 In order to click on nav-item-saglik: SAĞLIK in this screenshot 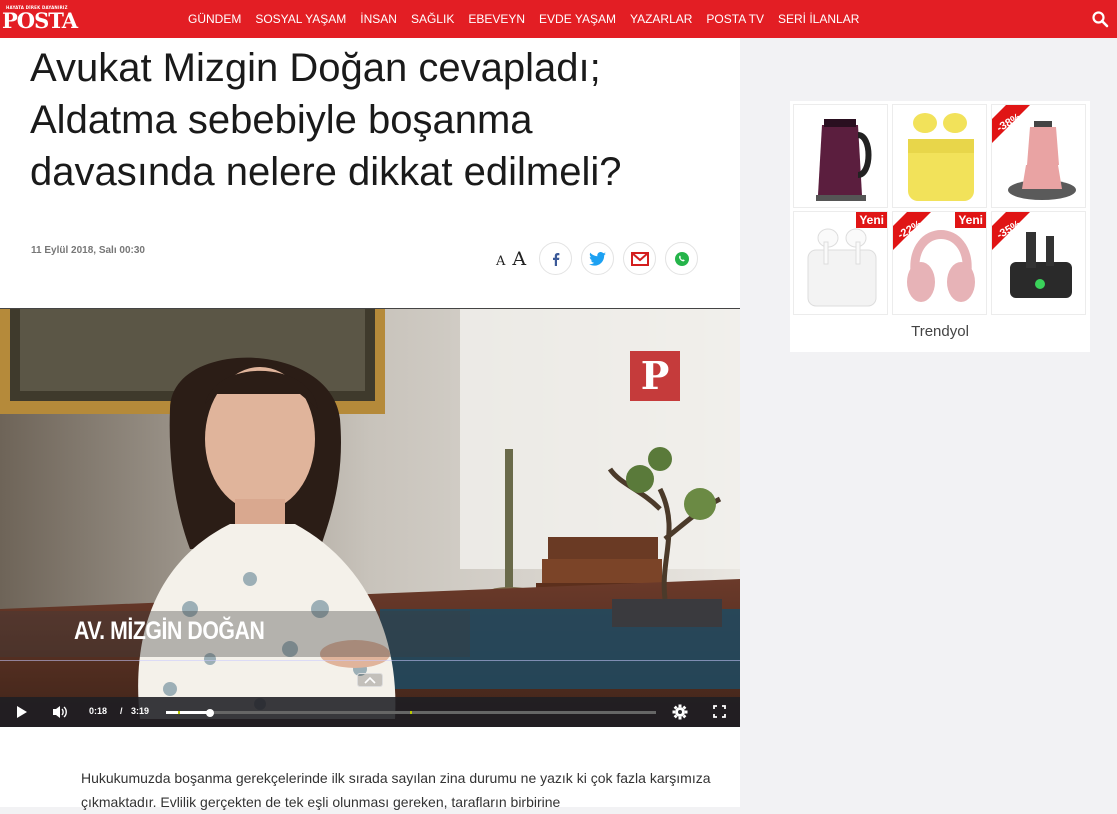, I will do `click(432, 19)`.